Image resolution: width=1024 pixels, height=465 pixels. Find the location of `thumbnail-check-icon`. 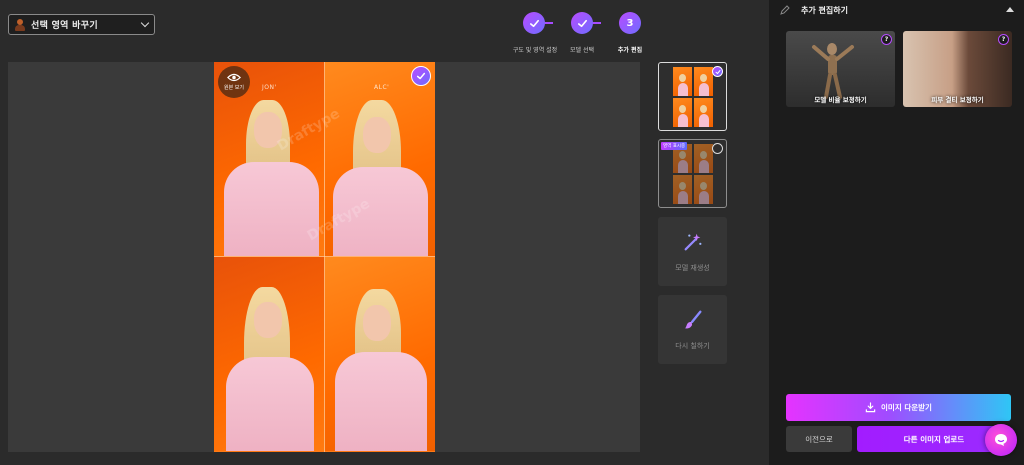

thumbnail-check-icon is located at coordinates (717, 71).